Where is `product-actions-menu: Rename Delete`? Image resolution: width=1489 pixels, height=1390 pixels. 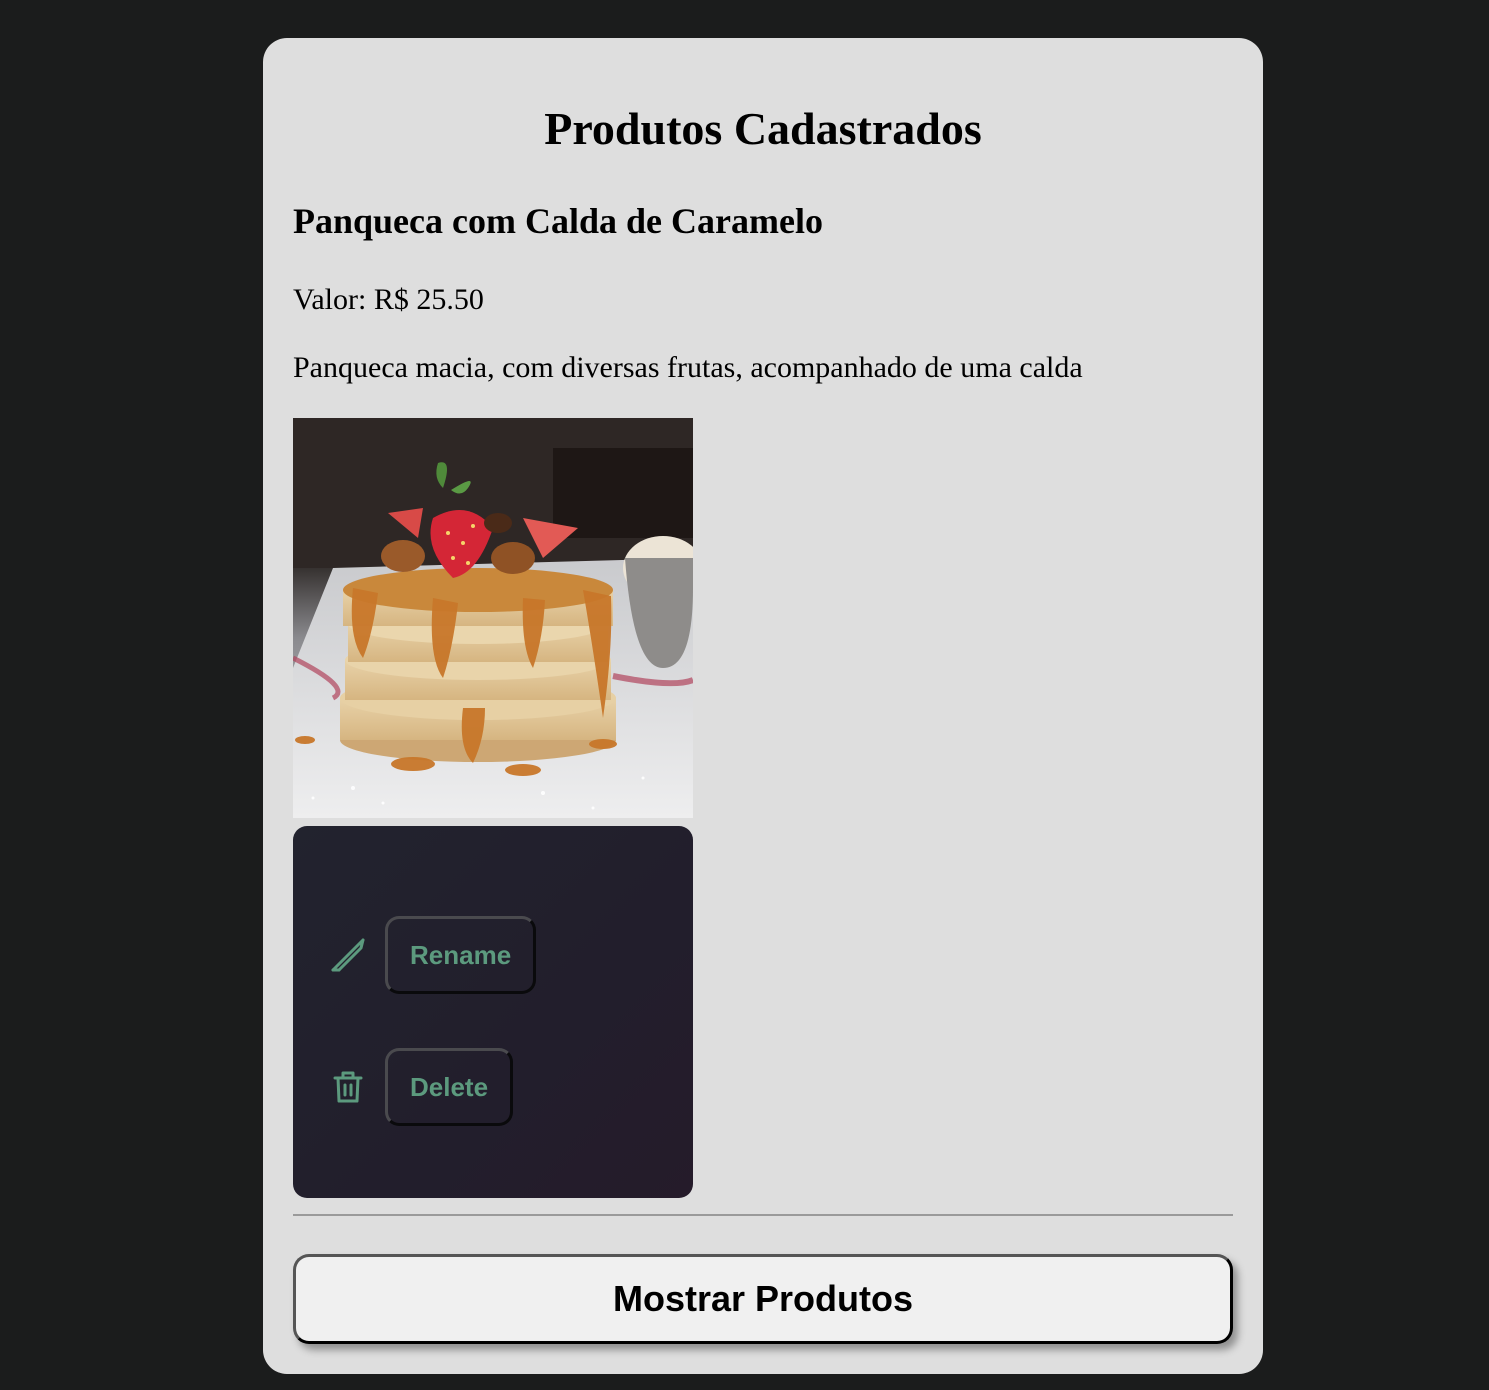
product-actions-menu: Rename Delete is located at coordinates (493, 1012).